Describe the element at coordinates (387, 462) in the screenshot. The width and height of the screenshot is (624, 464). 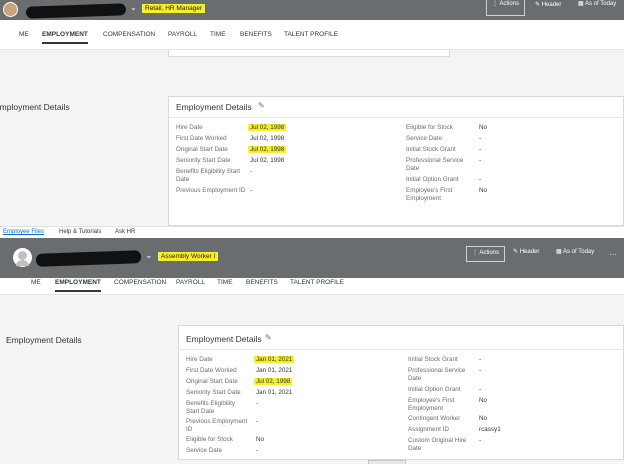
I see `bottom-scroll-handle` at that location.